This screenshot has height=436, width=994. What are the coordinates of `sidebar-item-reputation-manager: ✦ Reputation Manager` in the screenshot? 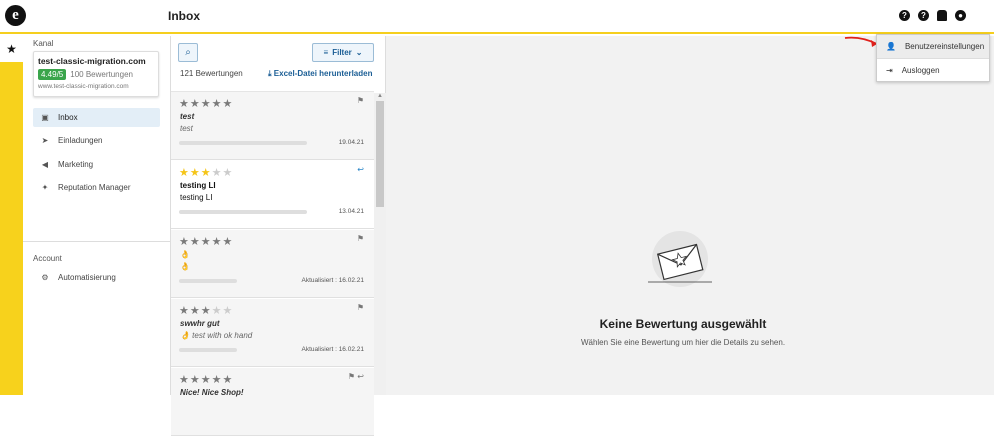 It's located at (96, 187).